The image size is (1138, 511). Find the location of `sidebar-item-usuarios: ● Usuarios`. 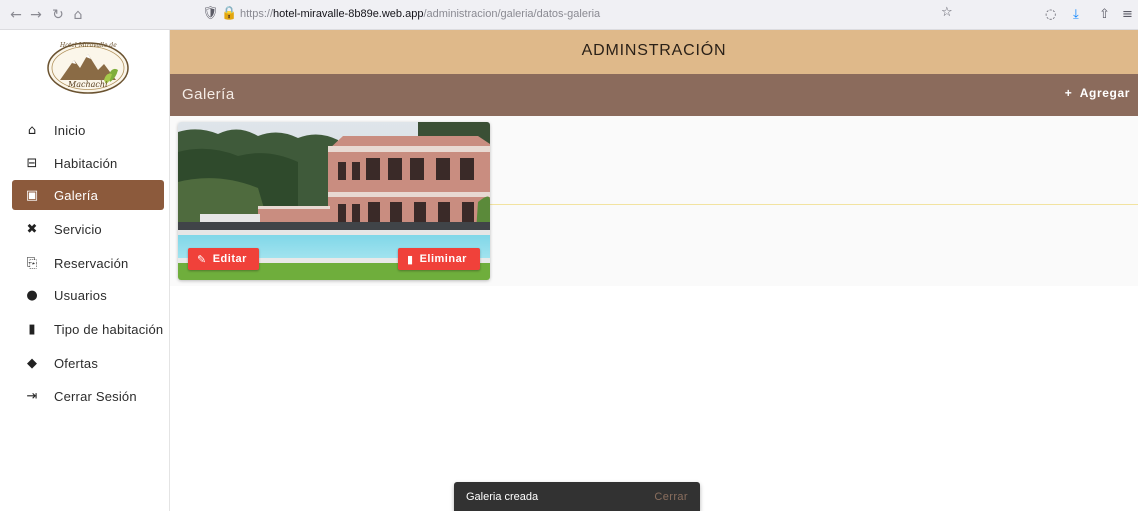

sidebar-item-usuarios: ● Usuarios is located at coordinates (88, 295).